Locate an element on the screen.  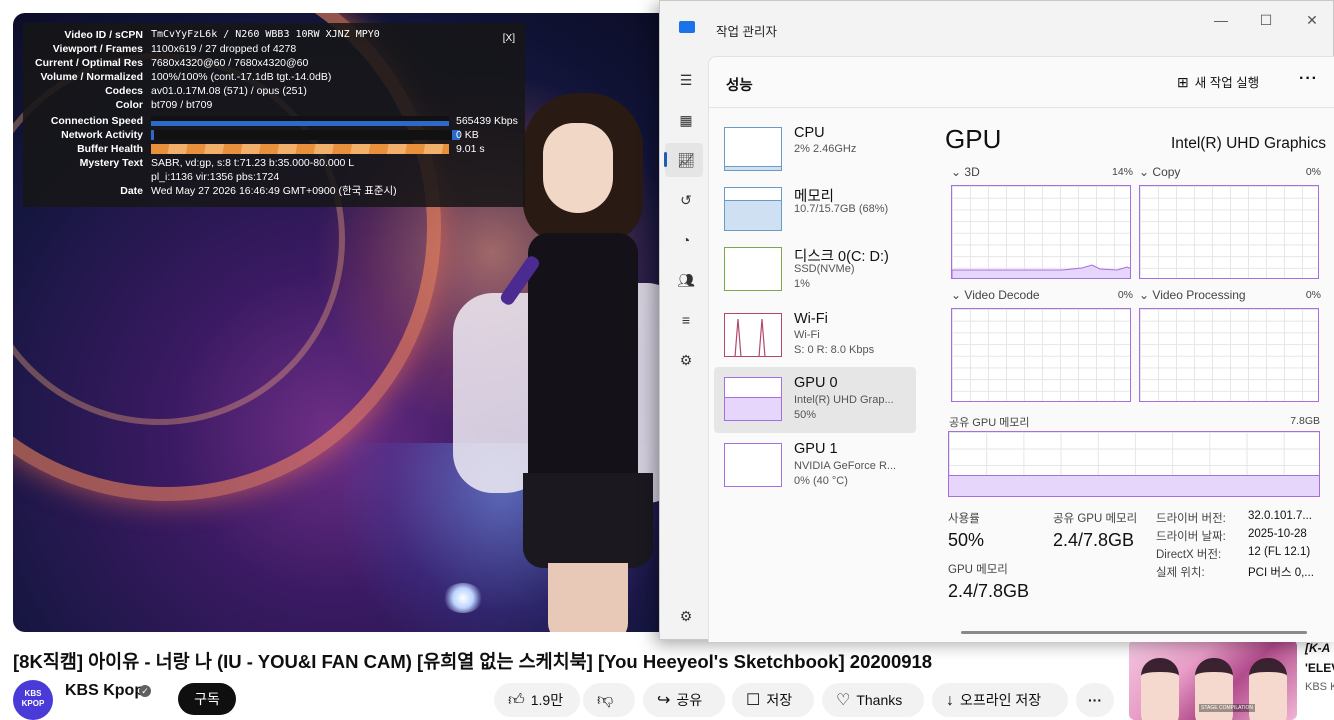
property-key: 실제 위치: is located at coordinates (1180, 573).